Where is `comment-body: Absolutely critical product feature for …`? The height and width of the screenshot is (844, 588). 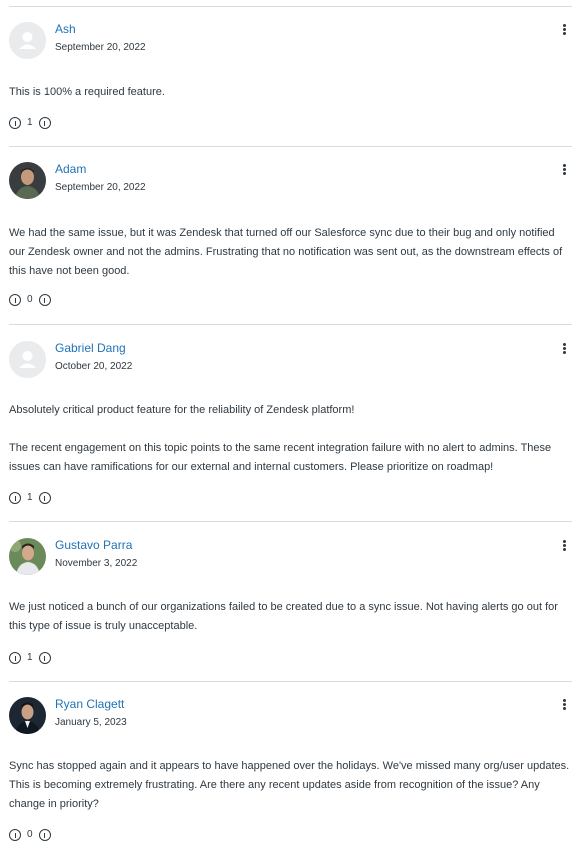
comment-body: Absolutely critical product feature for … is located at coordinates (280, 438).